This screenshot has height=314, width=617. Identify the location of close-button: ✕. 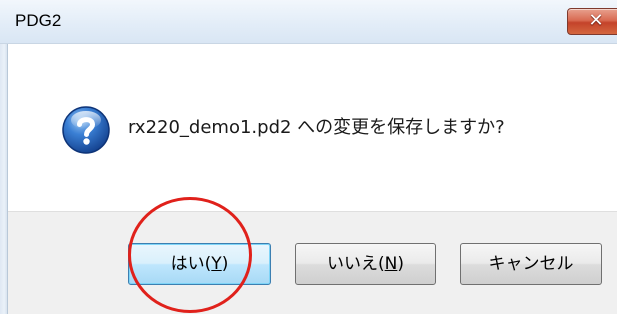
(592, 21).